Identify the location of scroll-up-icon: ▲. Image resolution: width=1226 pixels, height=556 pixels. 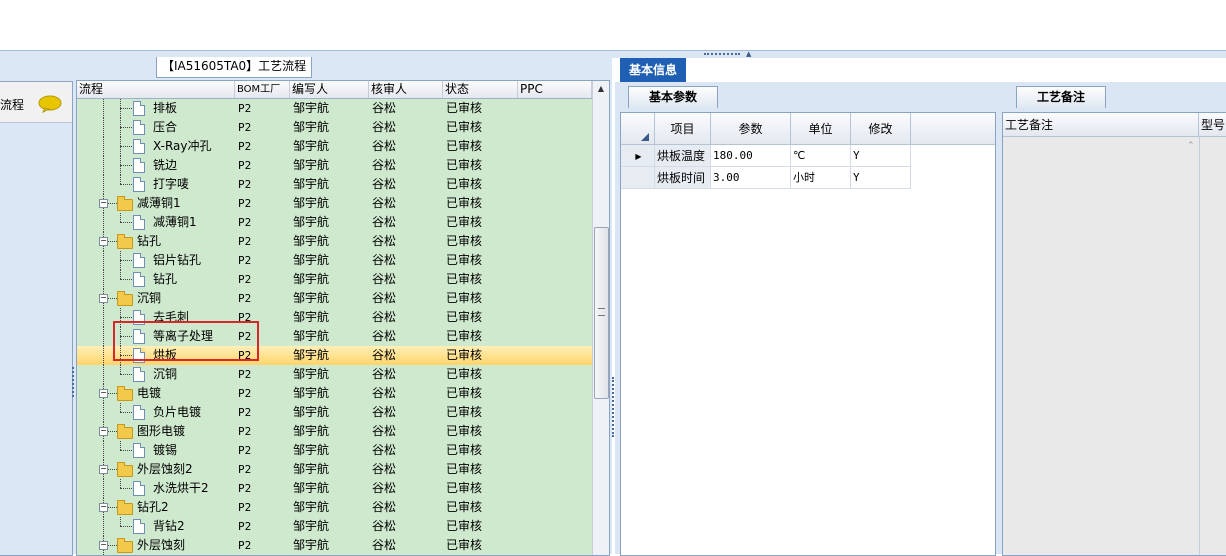
(601, 89).